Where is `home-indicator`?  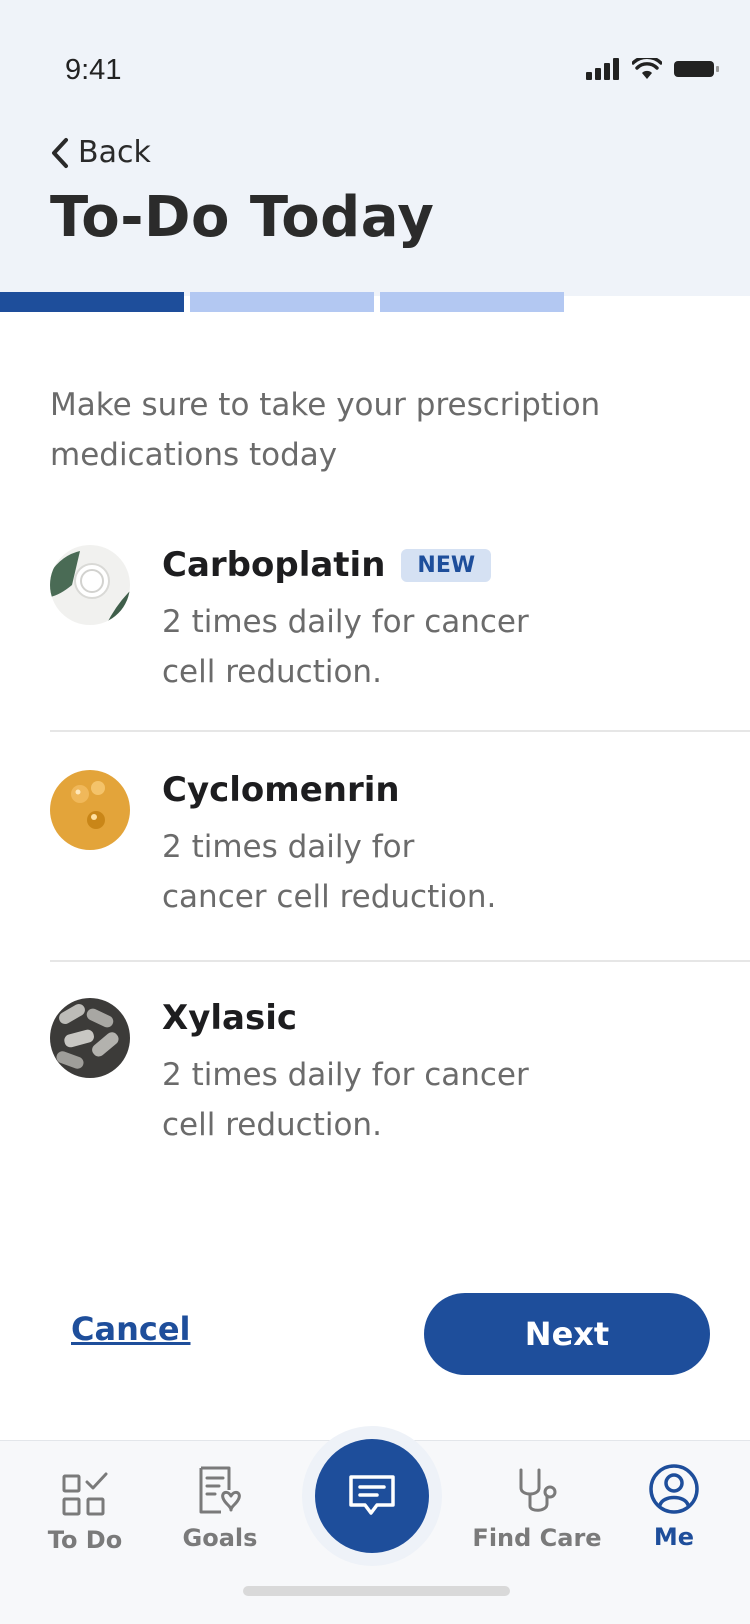 home-indicator is located at coordinates (376, 1591).